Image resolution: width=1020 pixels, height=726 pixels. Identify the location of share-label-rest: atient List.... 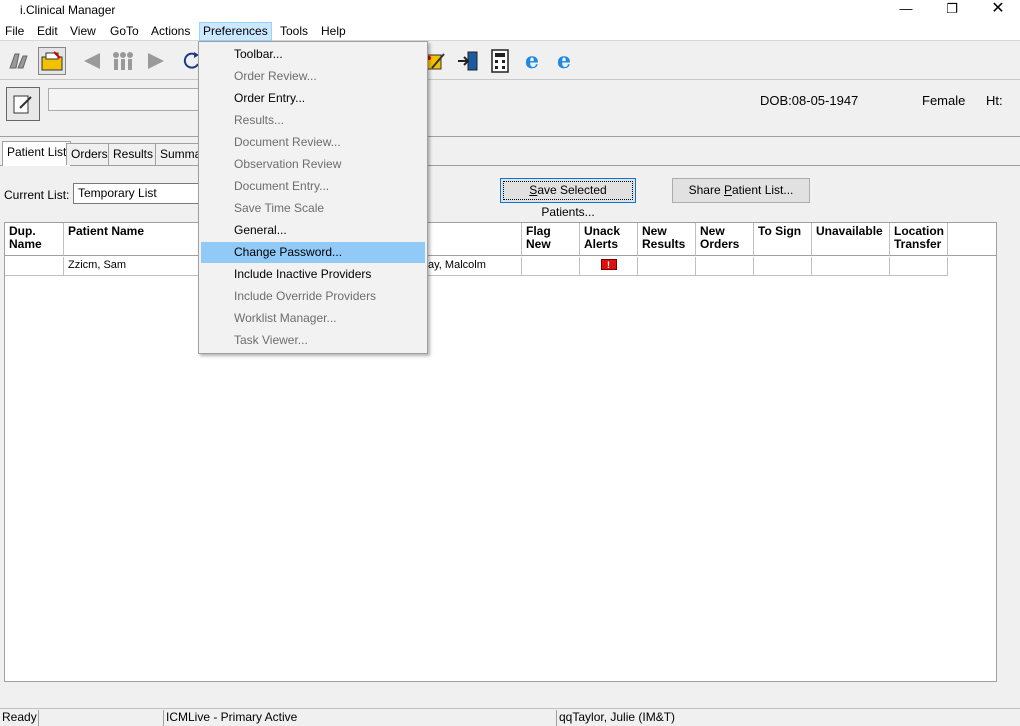
(763, 190).